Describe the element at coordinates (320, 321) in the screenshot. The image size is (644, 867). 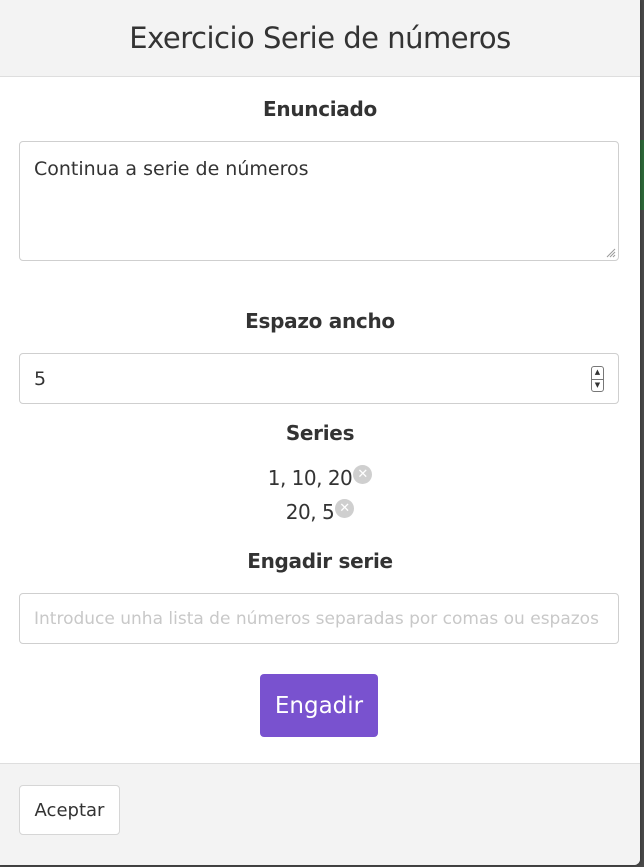
I see `width-label: Espazo ancho` at that location.